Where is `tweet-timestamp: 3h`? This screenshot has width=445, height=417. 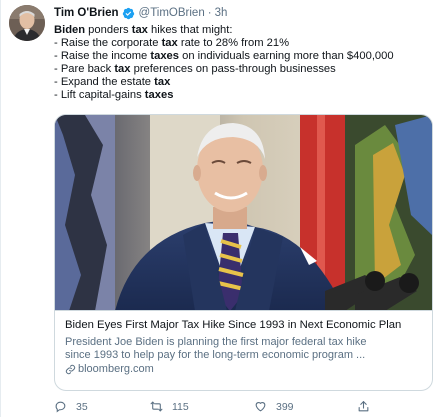
tweet-timestamp: 3h is located at coordinates (221, 13).